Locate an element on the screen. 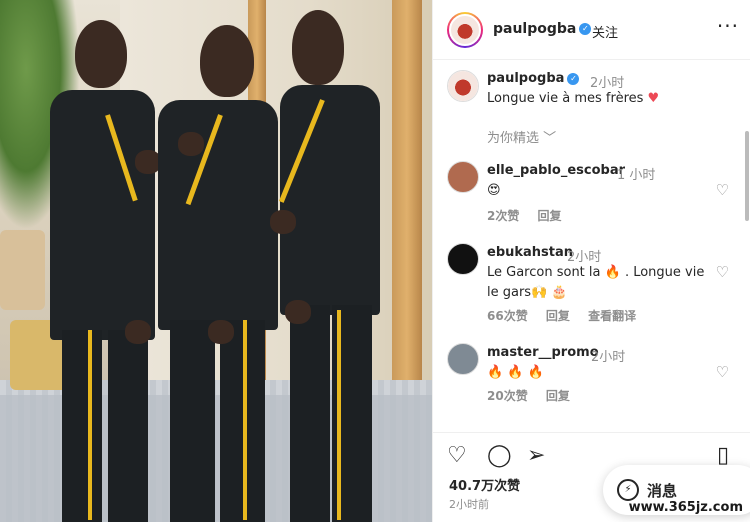 The width and height of the screenshot is (750, 522). translate-link: 查看翻译 is located at coordinates (612, 316).